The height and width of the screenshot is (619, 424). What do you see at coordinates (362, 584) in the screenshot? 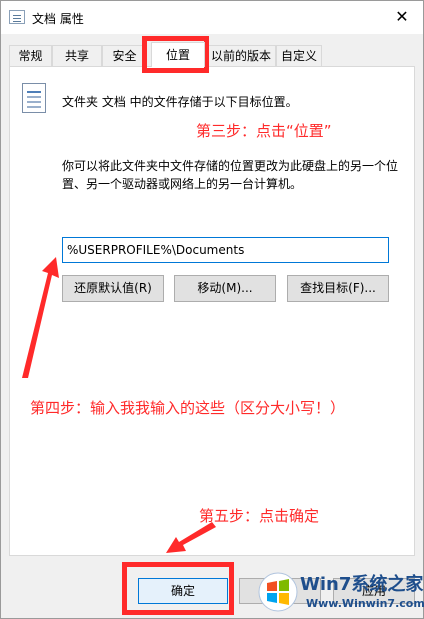
I see `watermark-brand: Win7系统之家` at bounding box center [362, 584].